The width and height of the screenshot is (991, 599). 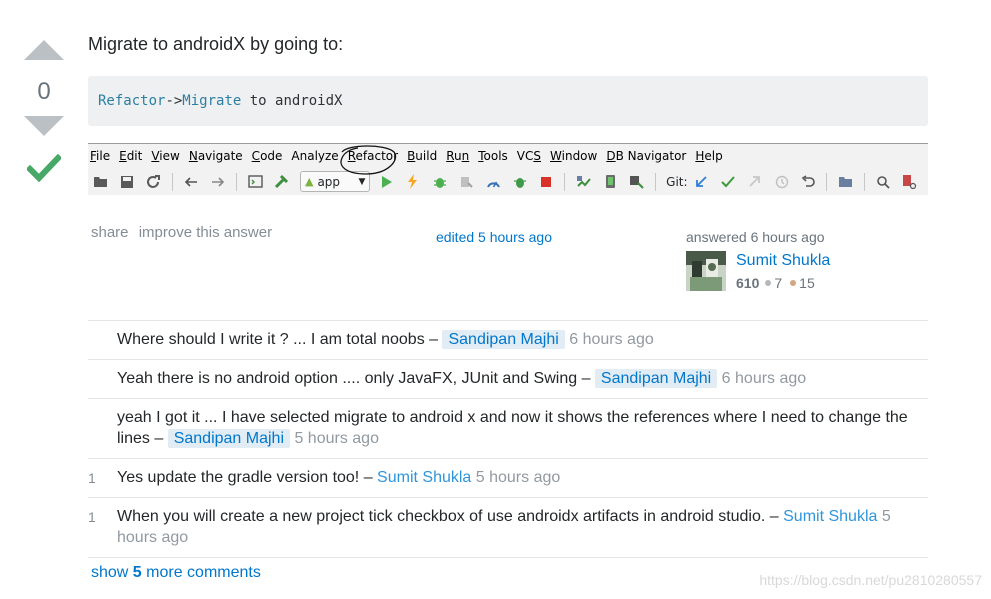 I want to click on history-clock-icon, so click(x=781, y=181).